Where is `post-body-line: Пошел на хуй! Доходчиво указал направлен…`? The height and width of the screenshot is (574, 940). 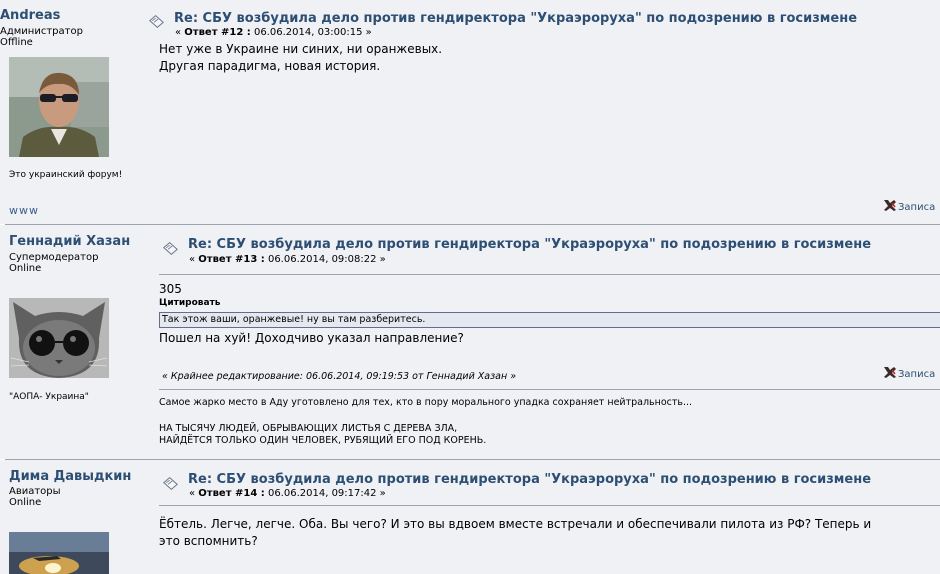 post-body-line: Пошел на хуй! Доходчиво указал направлен… is located at coordinates (311, 338).